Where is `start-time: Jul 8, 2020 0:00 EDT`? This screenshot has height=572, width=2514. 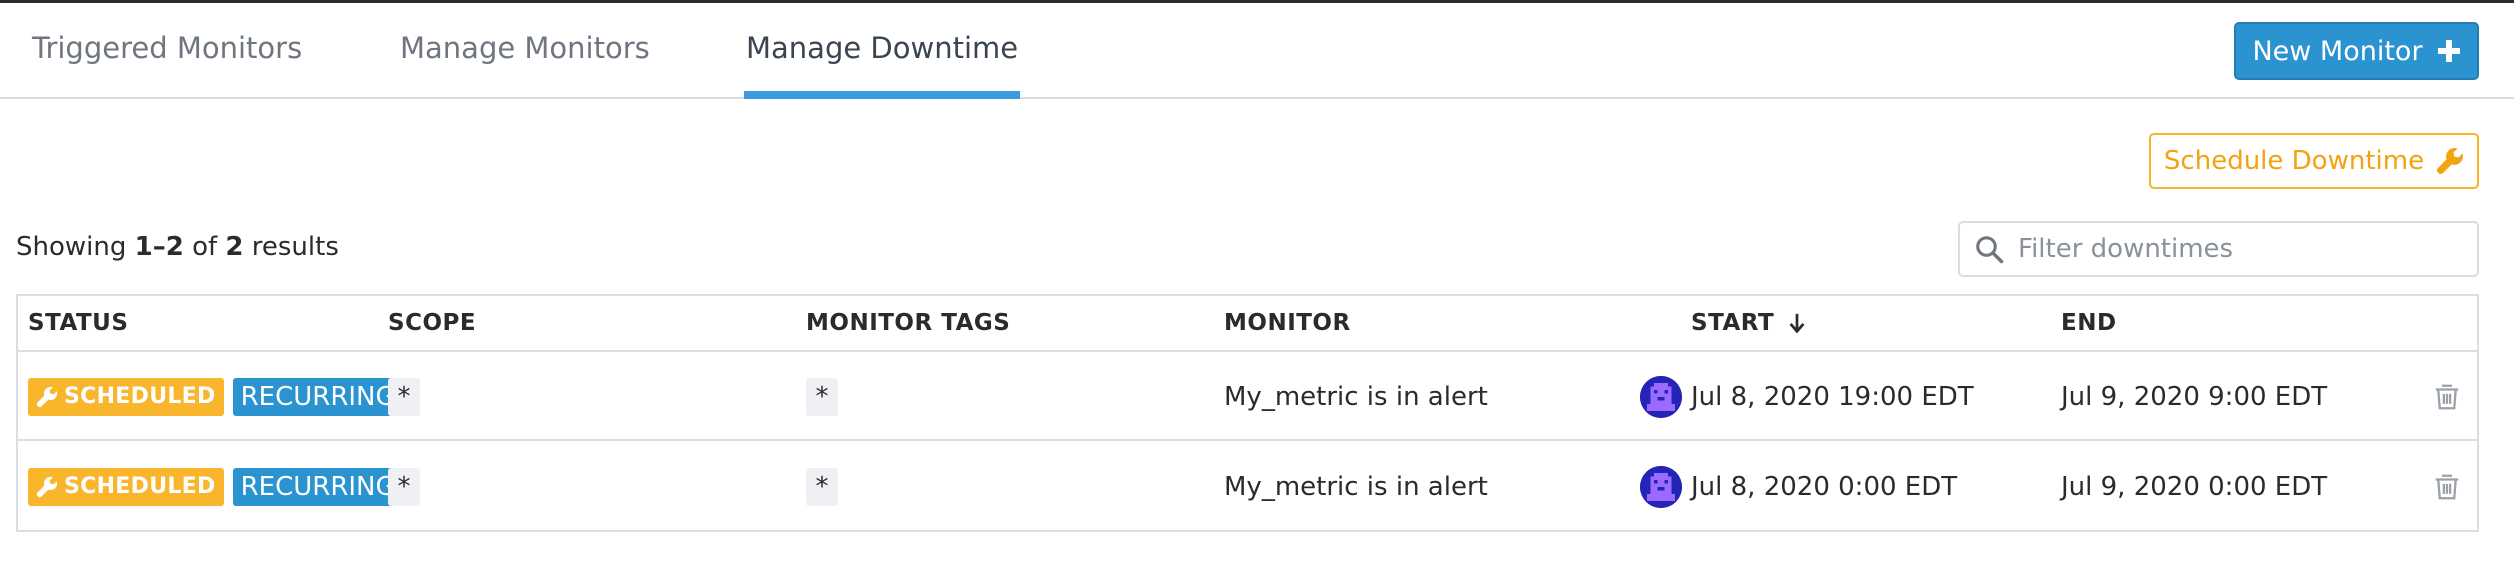 start-time: Jul 8, 2020 0:00 EDT is located at coordinates (1824, 486).